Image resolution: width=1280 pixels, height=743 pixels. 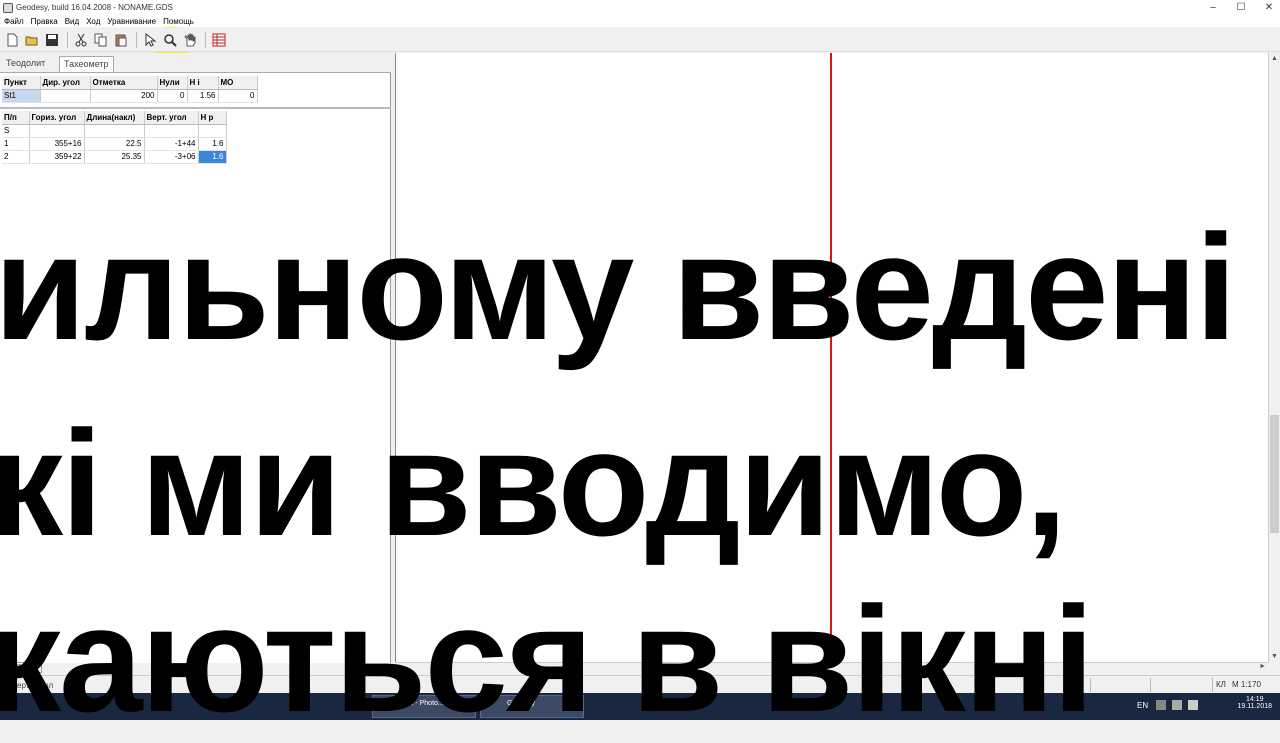 I want to click on scroll-right-icon: ►, so click(x=1262, y=666).